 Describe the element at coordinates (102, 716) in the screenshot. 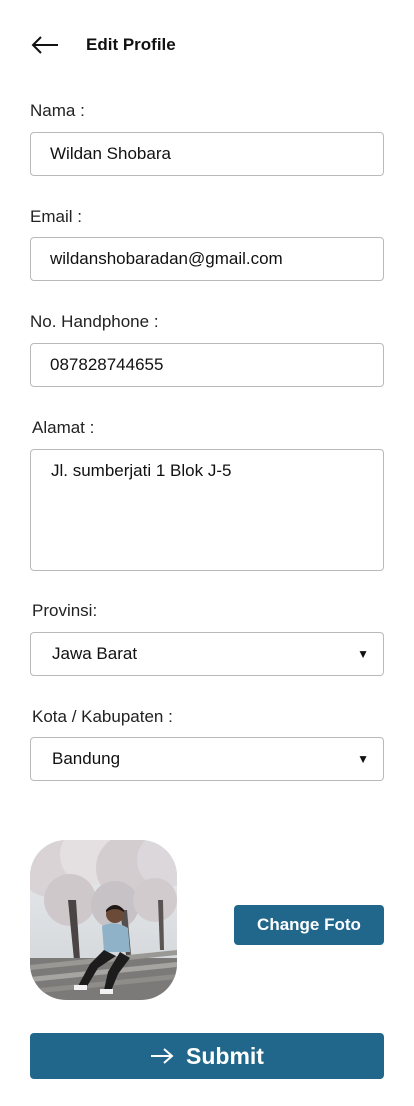

I see `kota-label: Kota / Kabupaten :` at that location.